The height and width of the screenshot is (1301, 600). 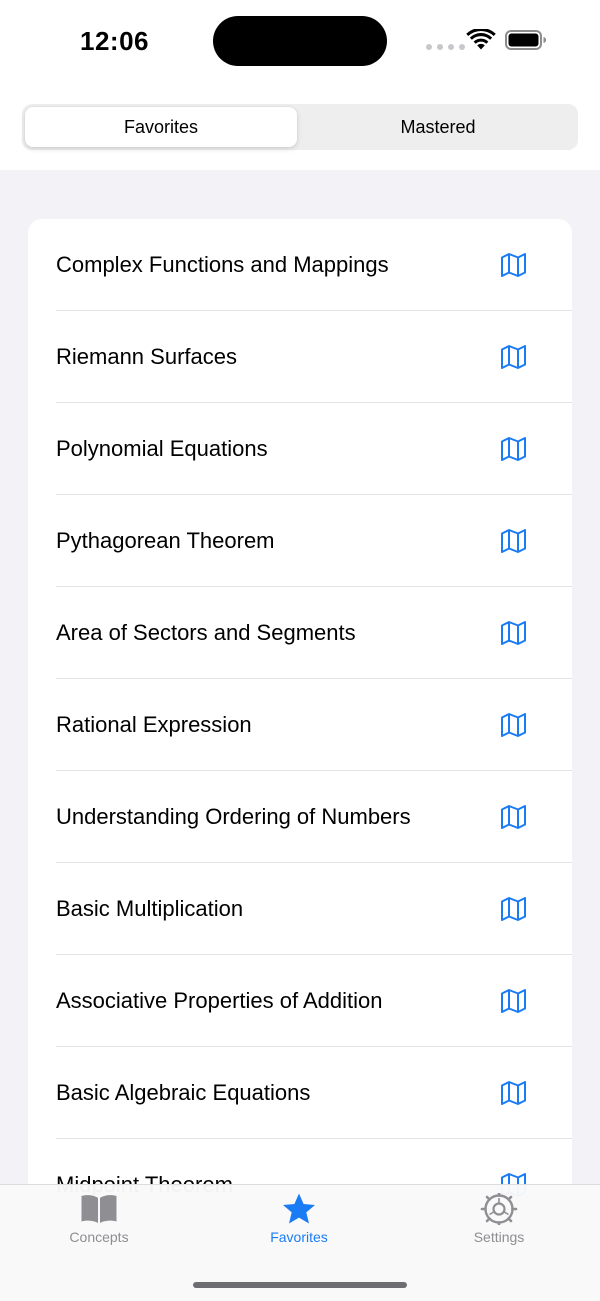 I want to click on tab-concepts: Concepts, so click(x=99, y=1219).